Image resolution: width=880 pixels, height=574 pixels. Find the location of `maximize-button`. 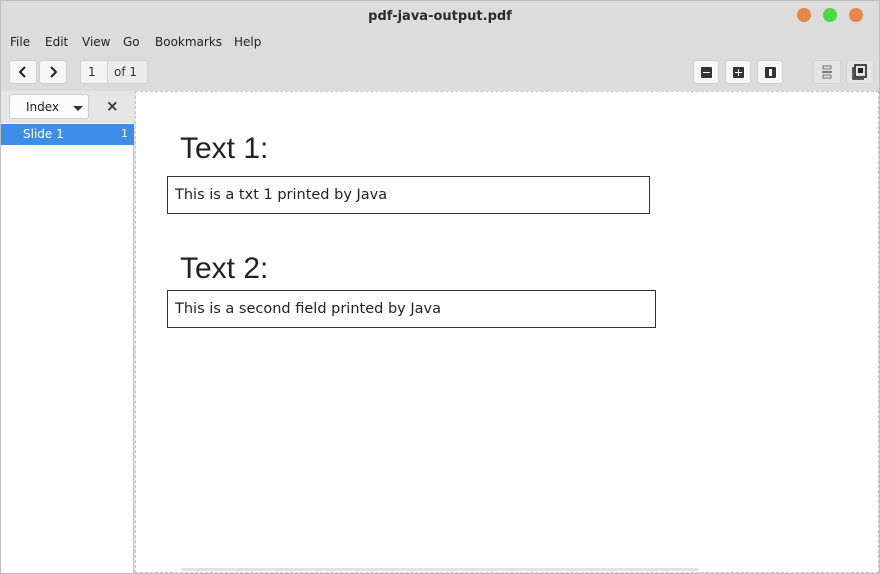

maximize-button is located at coordinates (830, 15).